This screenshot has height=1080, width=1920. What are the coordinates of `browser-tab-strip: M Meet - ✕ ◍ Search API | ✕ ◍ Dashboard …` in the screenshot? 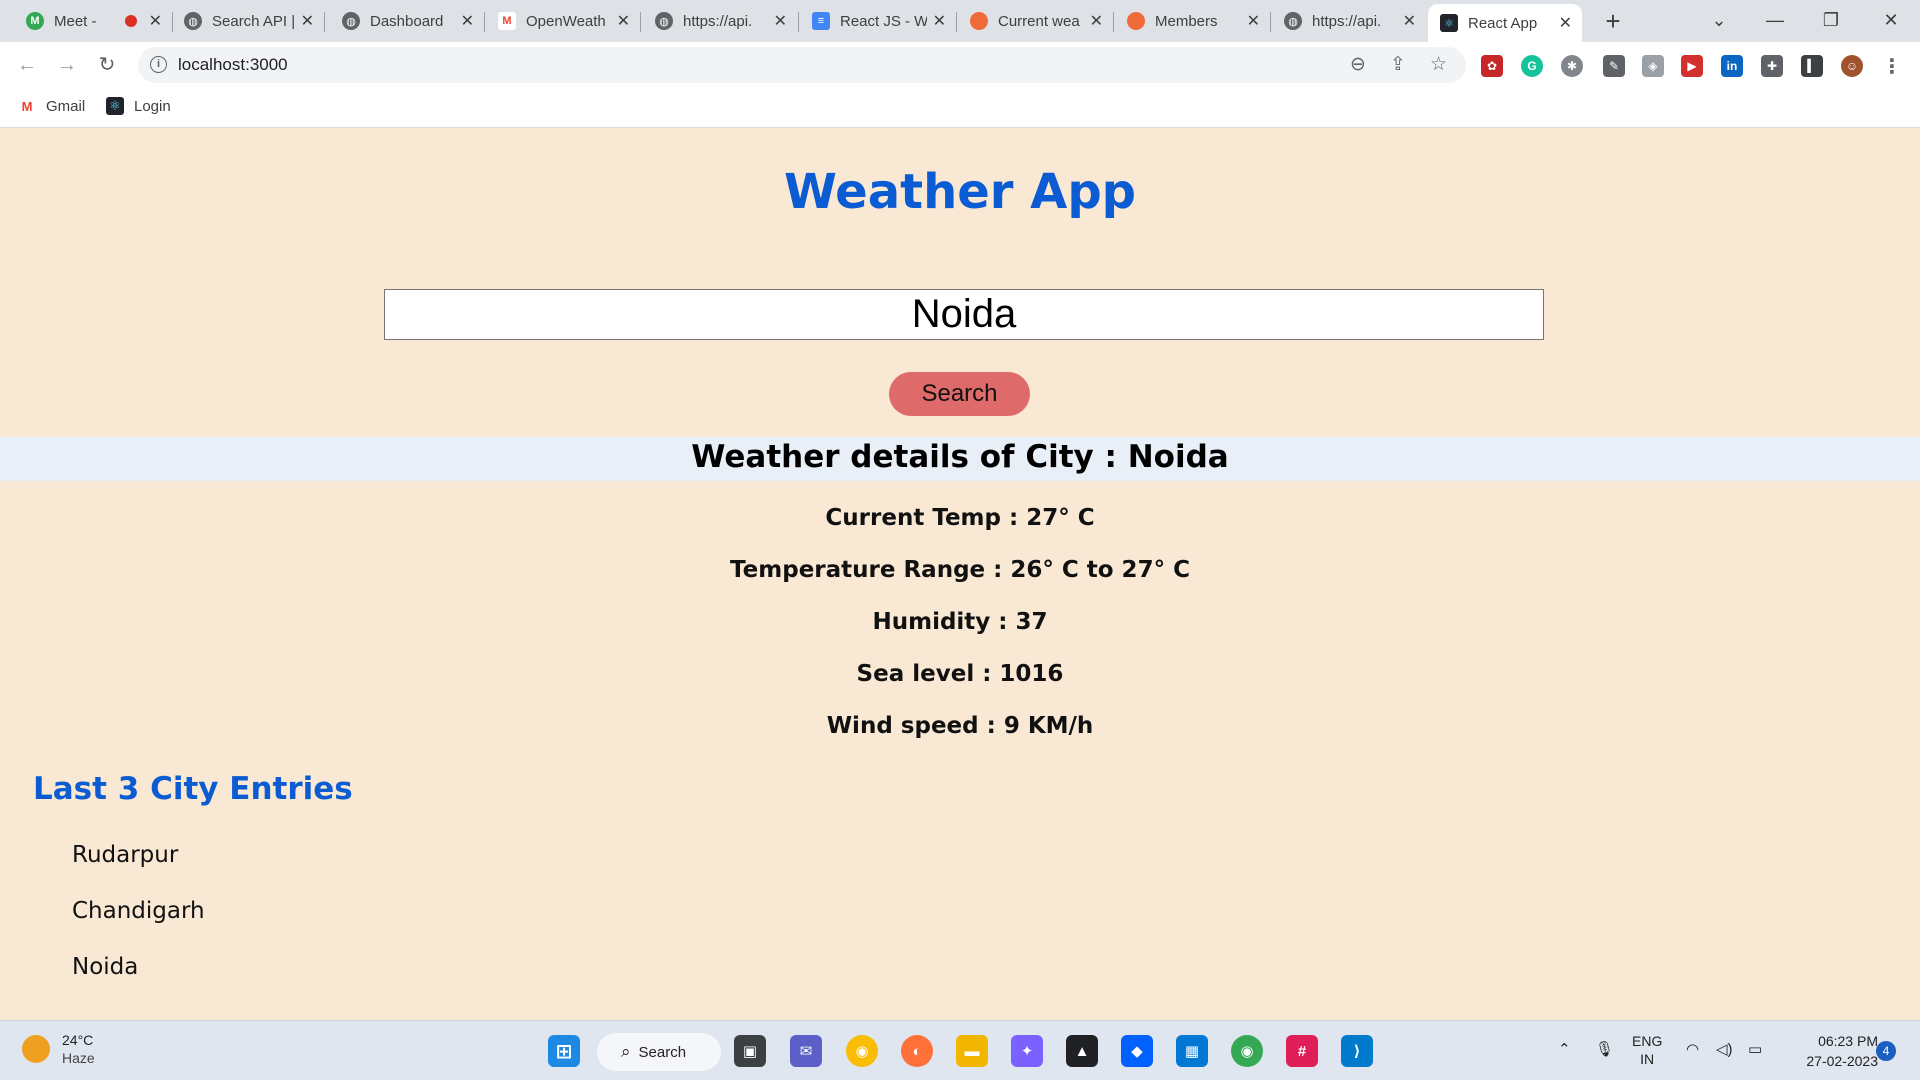 It's located at (960, 21).